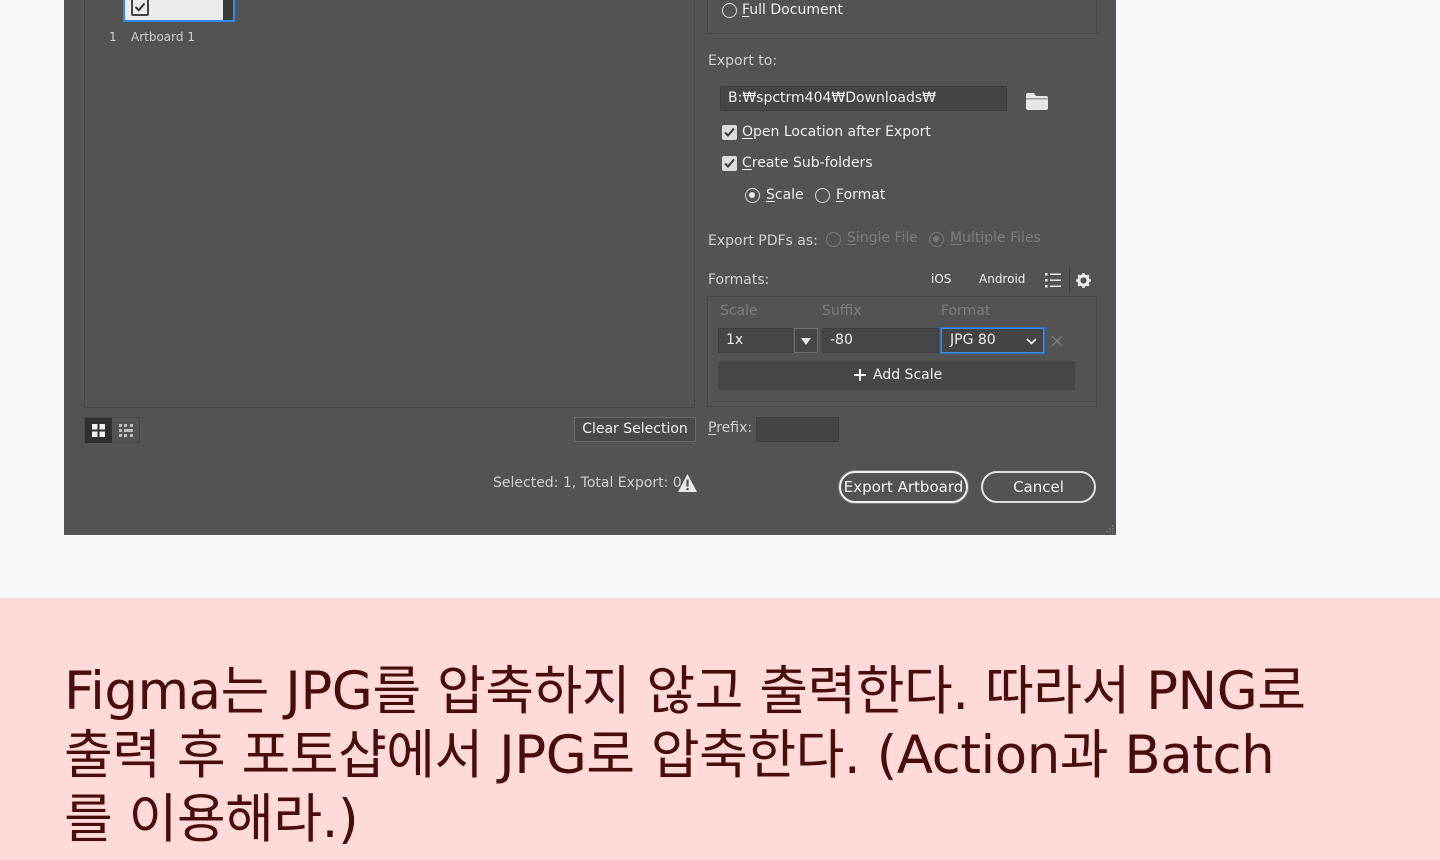 The width and height of the screenshot is (1440, 860). I want to click on scale-text: cale, so click(789, 195).